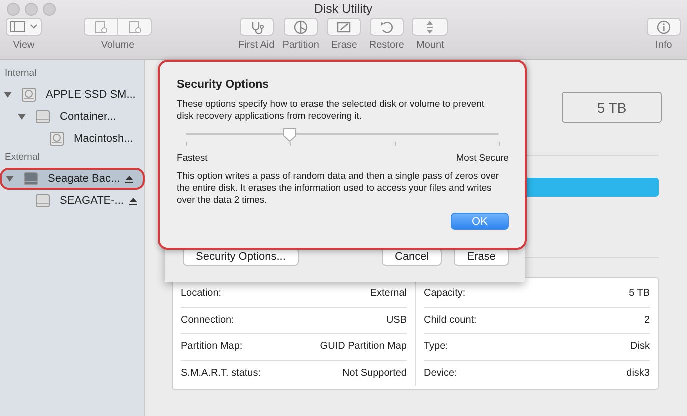 This screenshot has height=416, width=687. What do you see at coordinates (639, 294) in the screenshot?
I see `info-value: 5 TB` at bounding box center [639, 294].